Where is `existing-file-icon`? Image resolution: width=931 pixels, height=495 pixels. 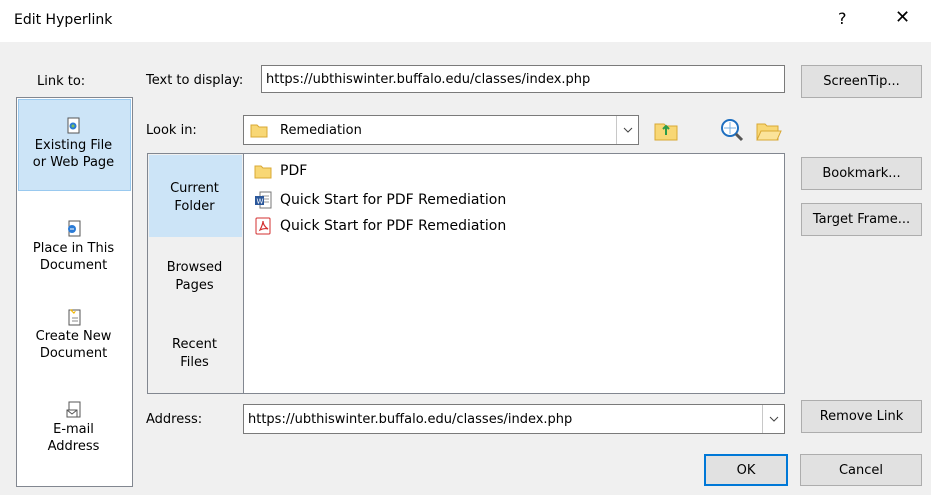
existing-file-icon is located at coordinates (73, 125).